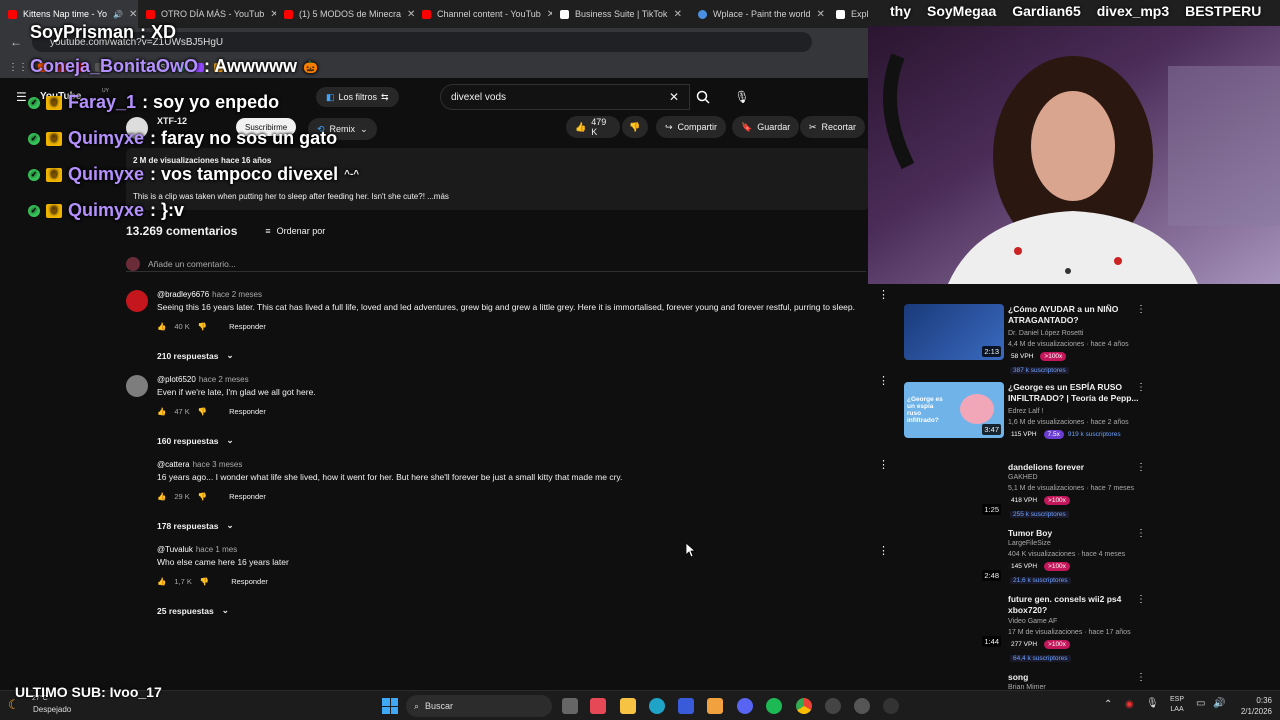 The width and height of the screenshot is (1280, 720). I want to click on task-view-icon, so click(570, 706).